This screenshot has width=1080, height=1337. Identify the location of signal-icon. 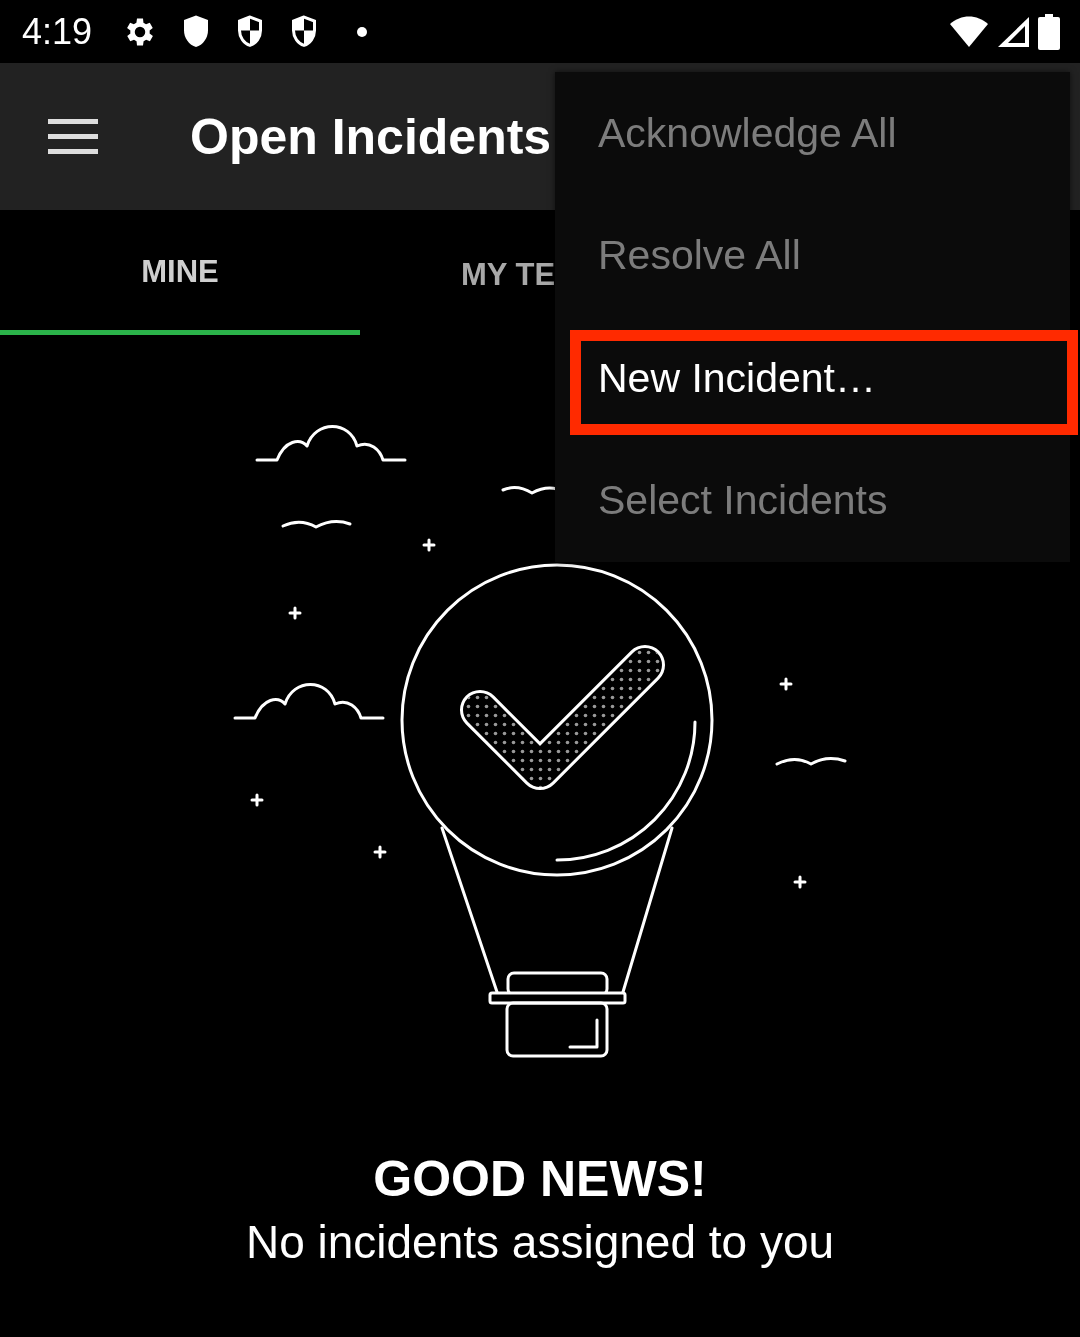
(1013, 31).